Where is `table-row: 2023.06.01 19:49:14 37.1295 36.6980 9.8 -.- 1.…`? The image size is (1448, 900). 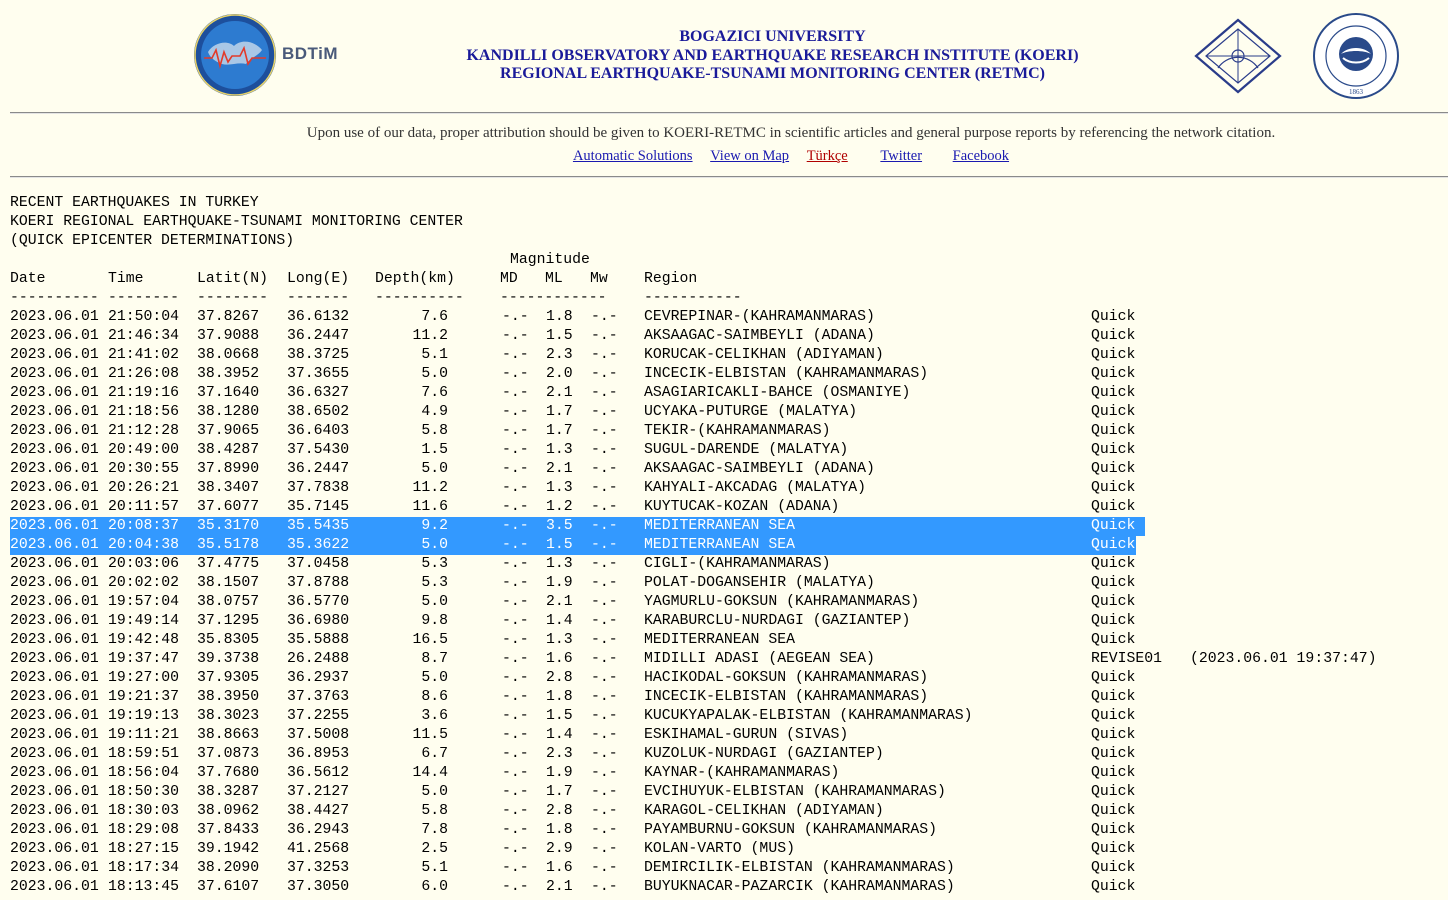 table-row: 2023.06.01 19:49:14 37.1295 36.6980 9.8 -.- 1.… is located at coordinates (729, 621).